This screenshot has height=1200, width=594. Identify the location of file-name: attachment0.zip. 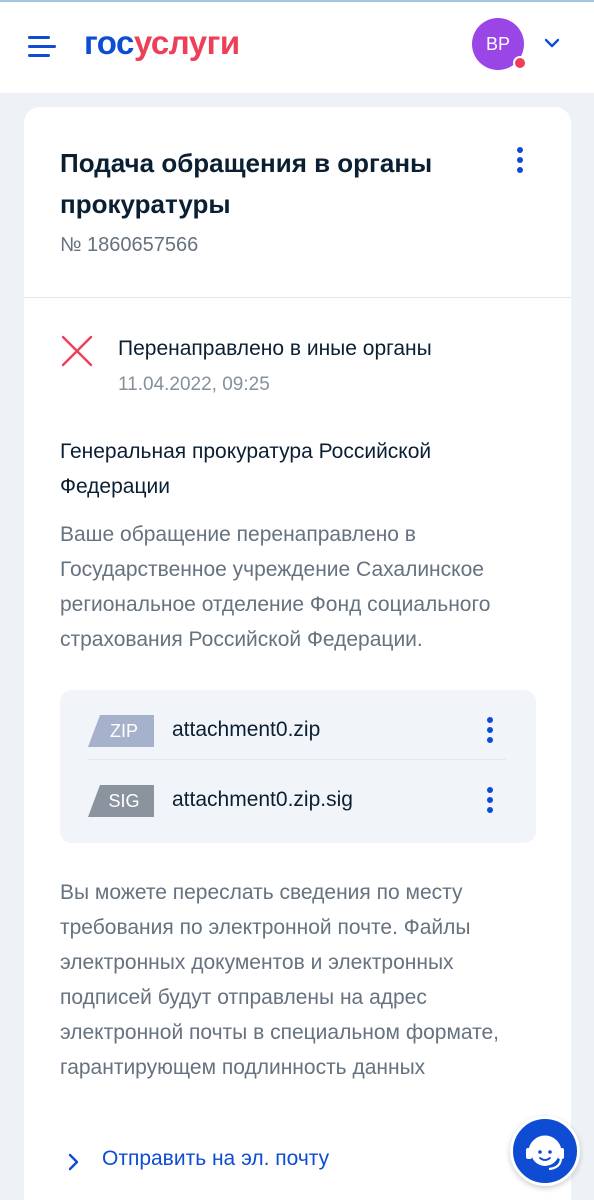
(246, 730).